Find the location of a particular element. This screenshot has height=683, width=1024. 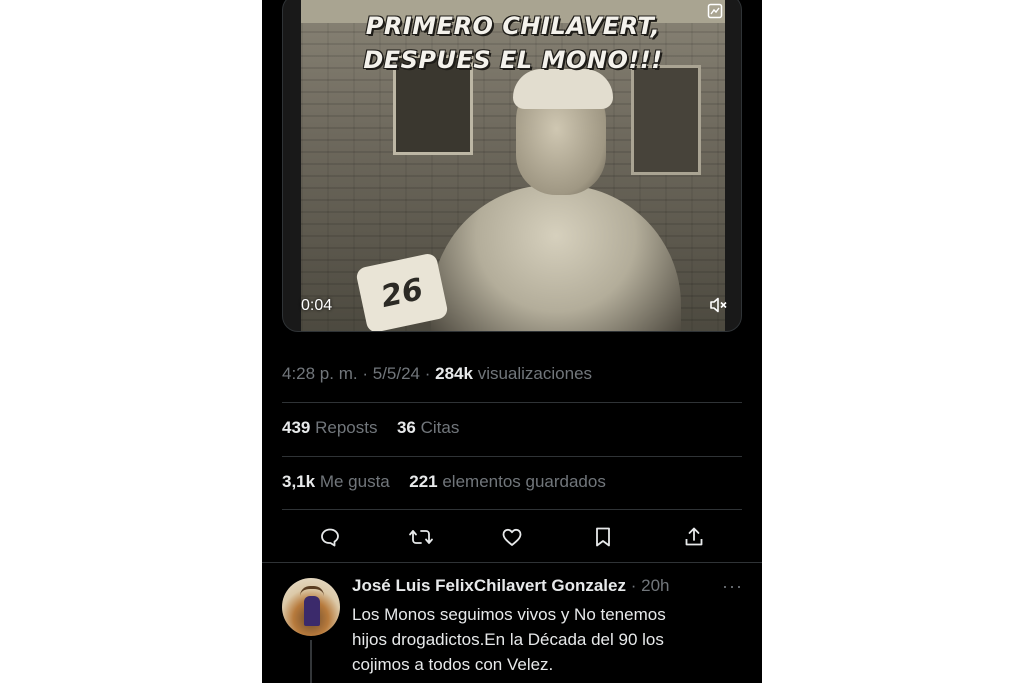

bookmark-button is located at coordinates (603, 537).